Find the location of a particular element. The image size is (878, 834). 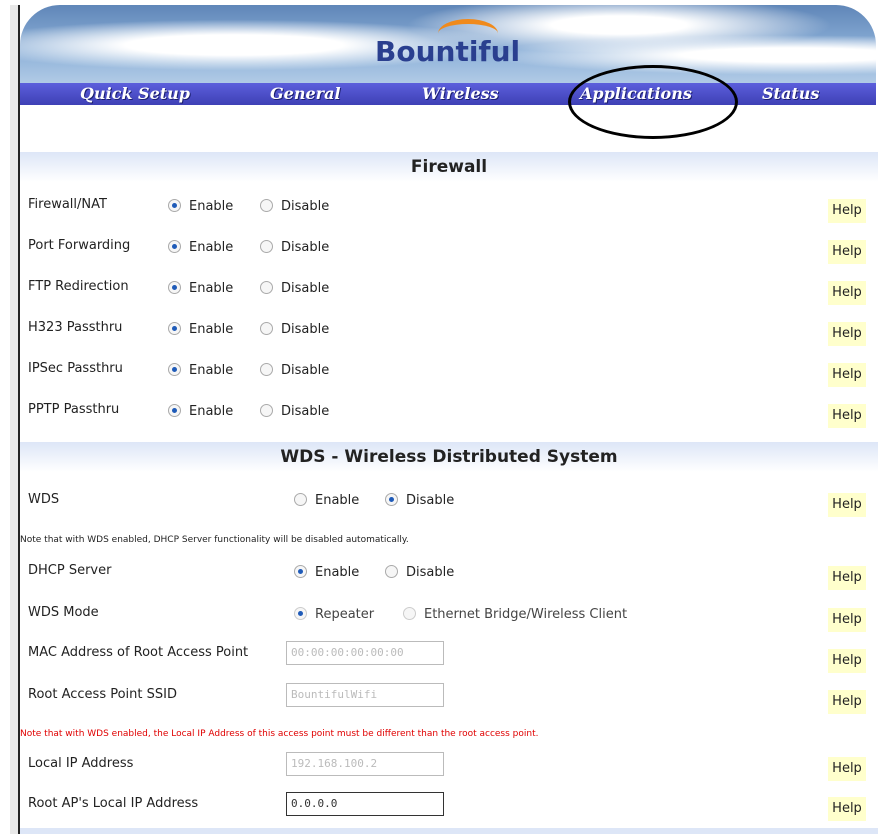

port-forwarding-disable-radio is located at coordinates (266, 246).